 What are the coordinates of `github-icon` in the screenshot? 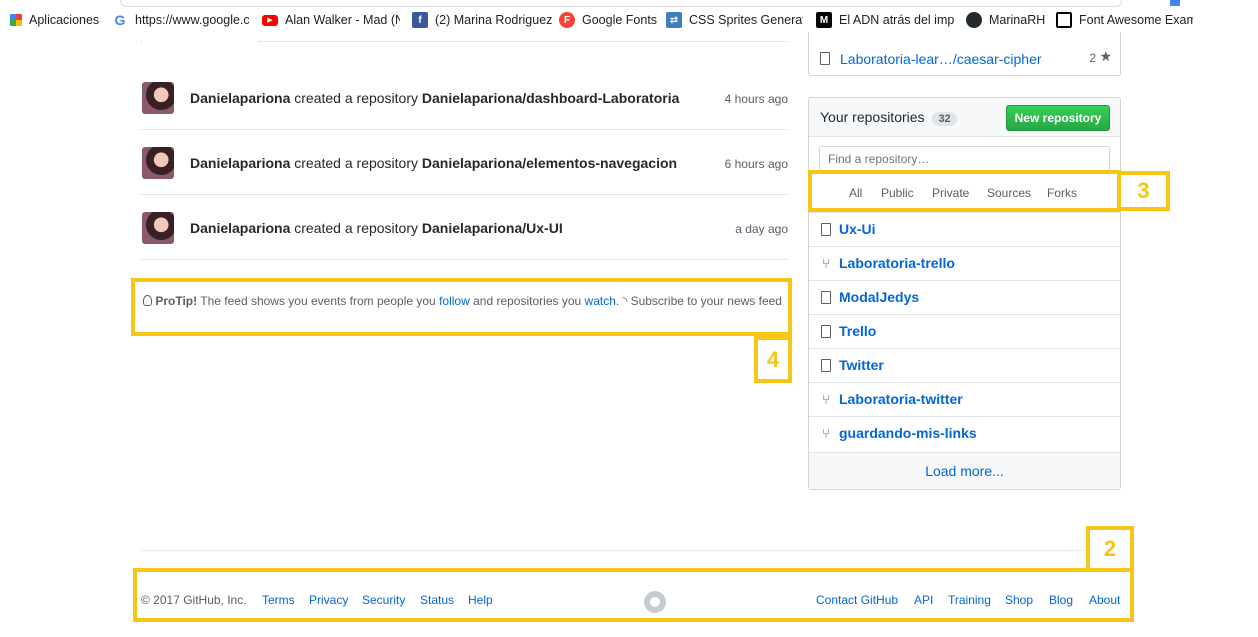 It's located at (974, 20).